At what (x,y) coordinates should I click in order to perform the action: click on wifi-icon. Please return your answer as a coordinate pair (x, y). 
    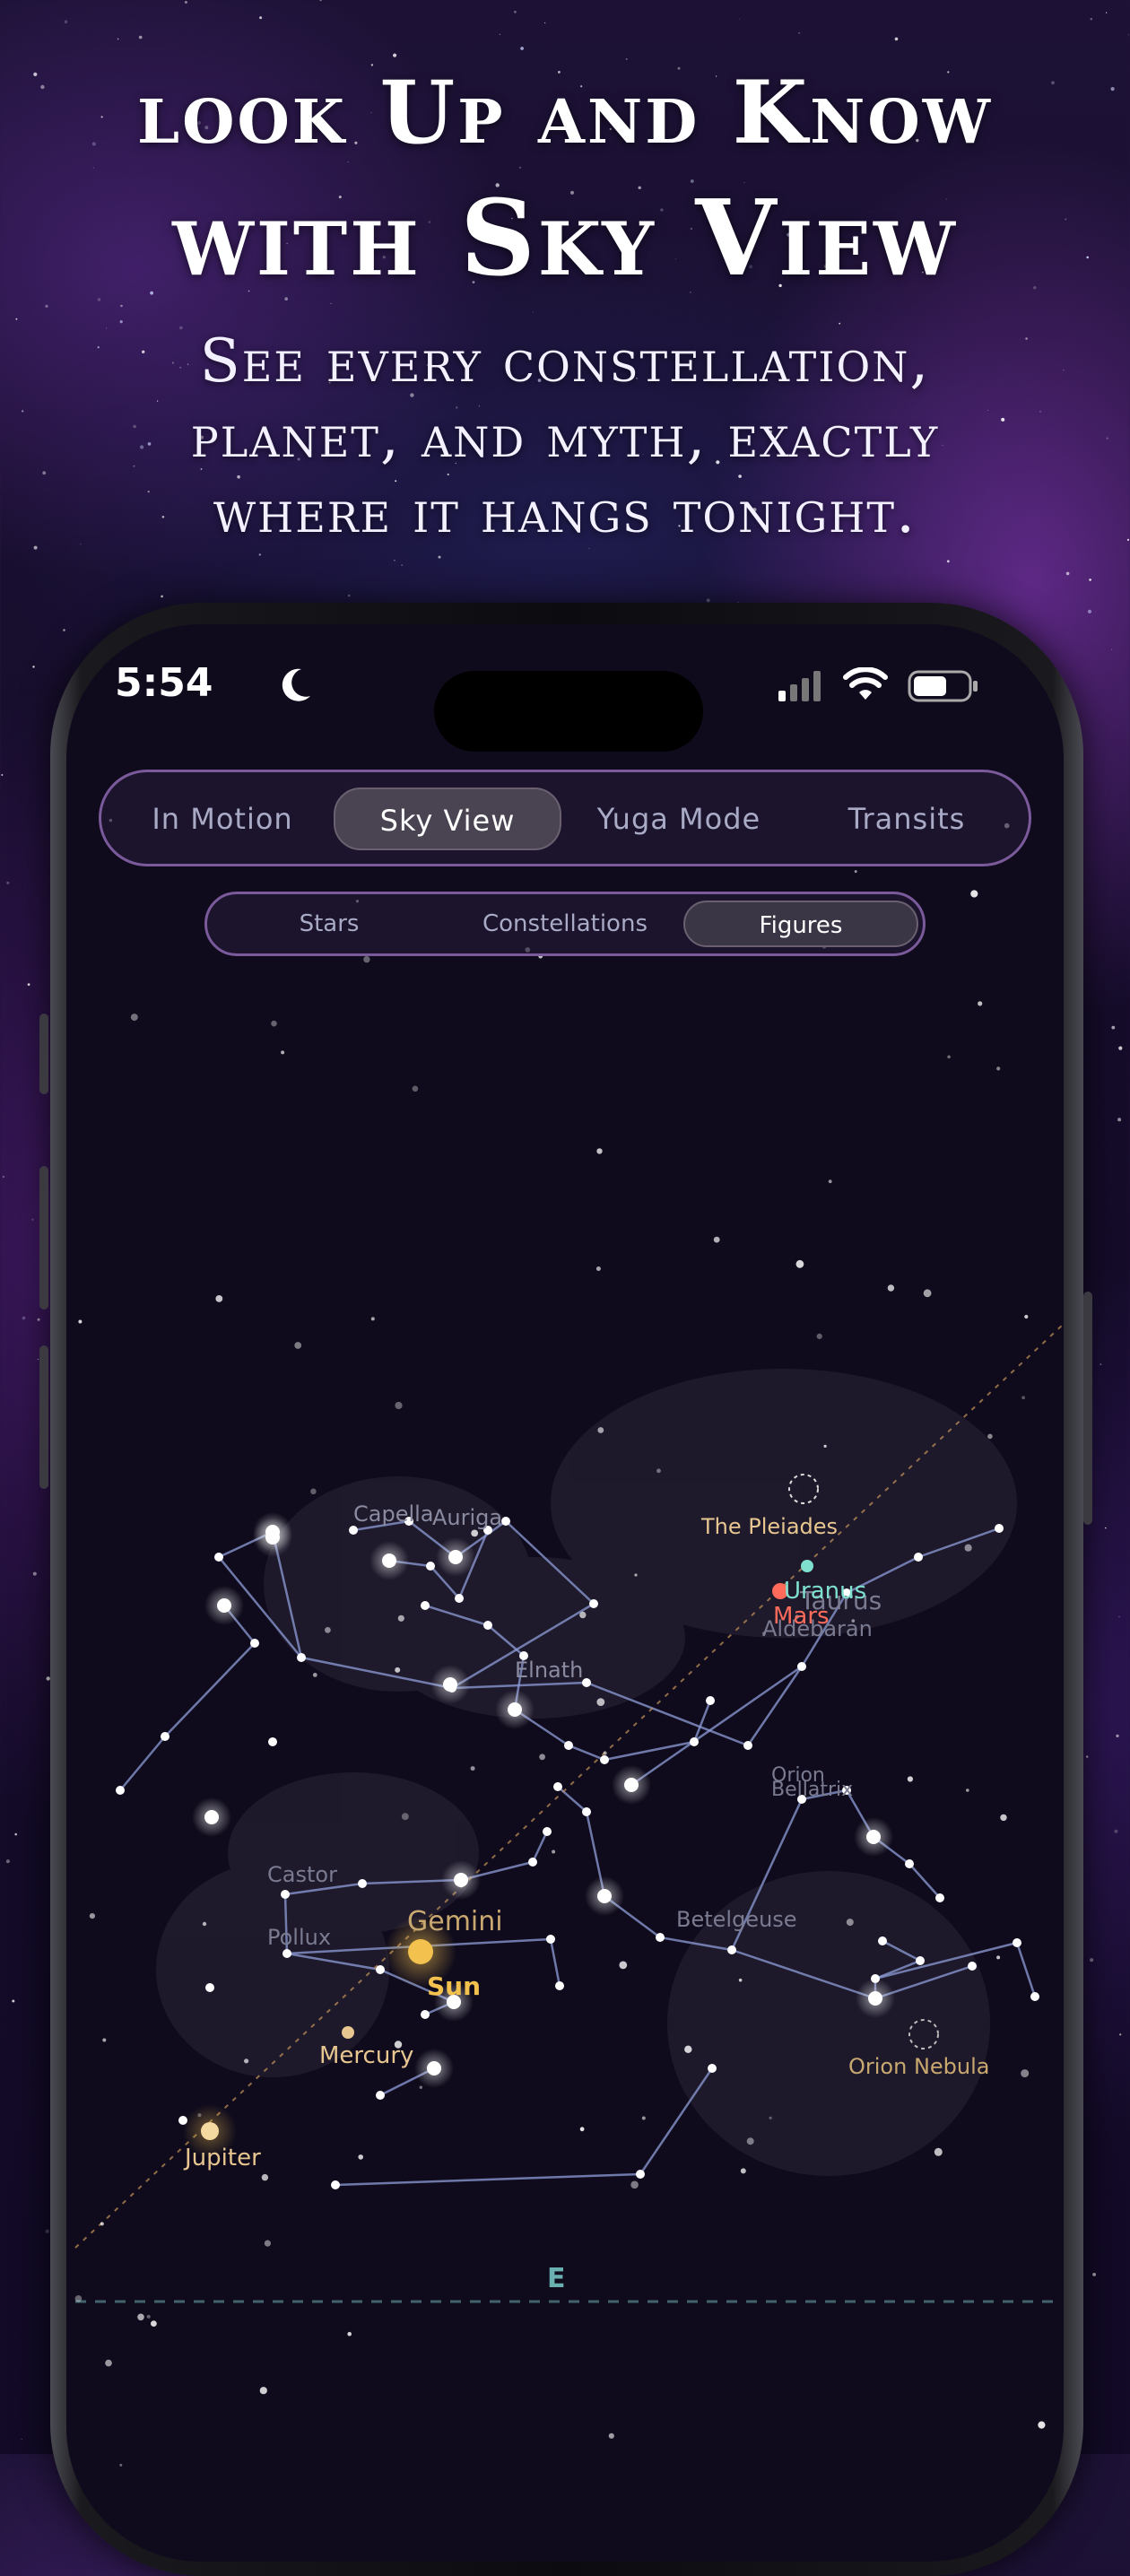
    Looking at the image, I should click on (865, 683).